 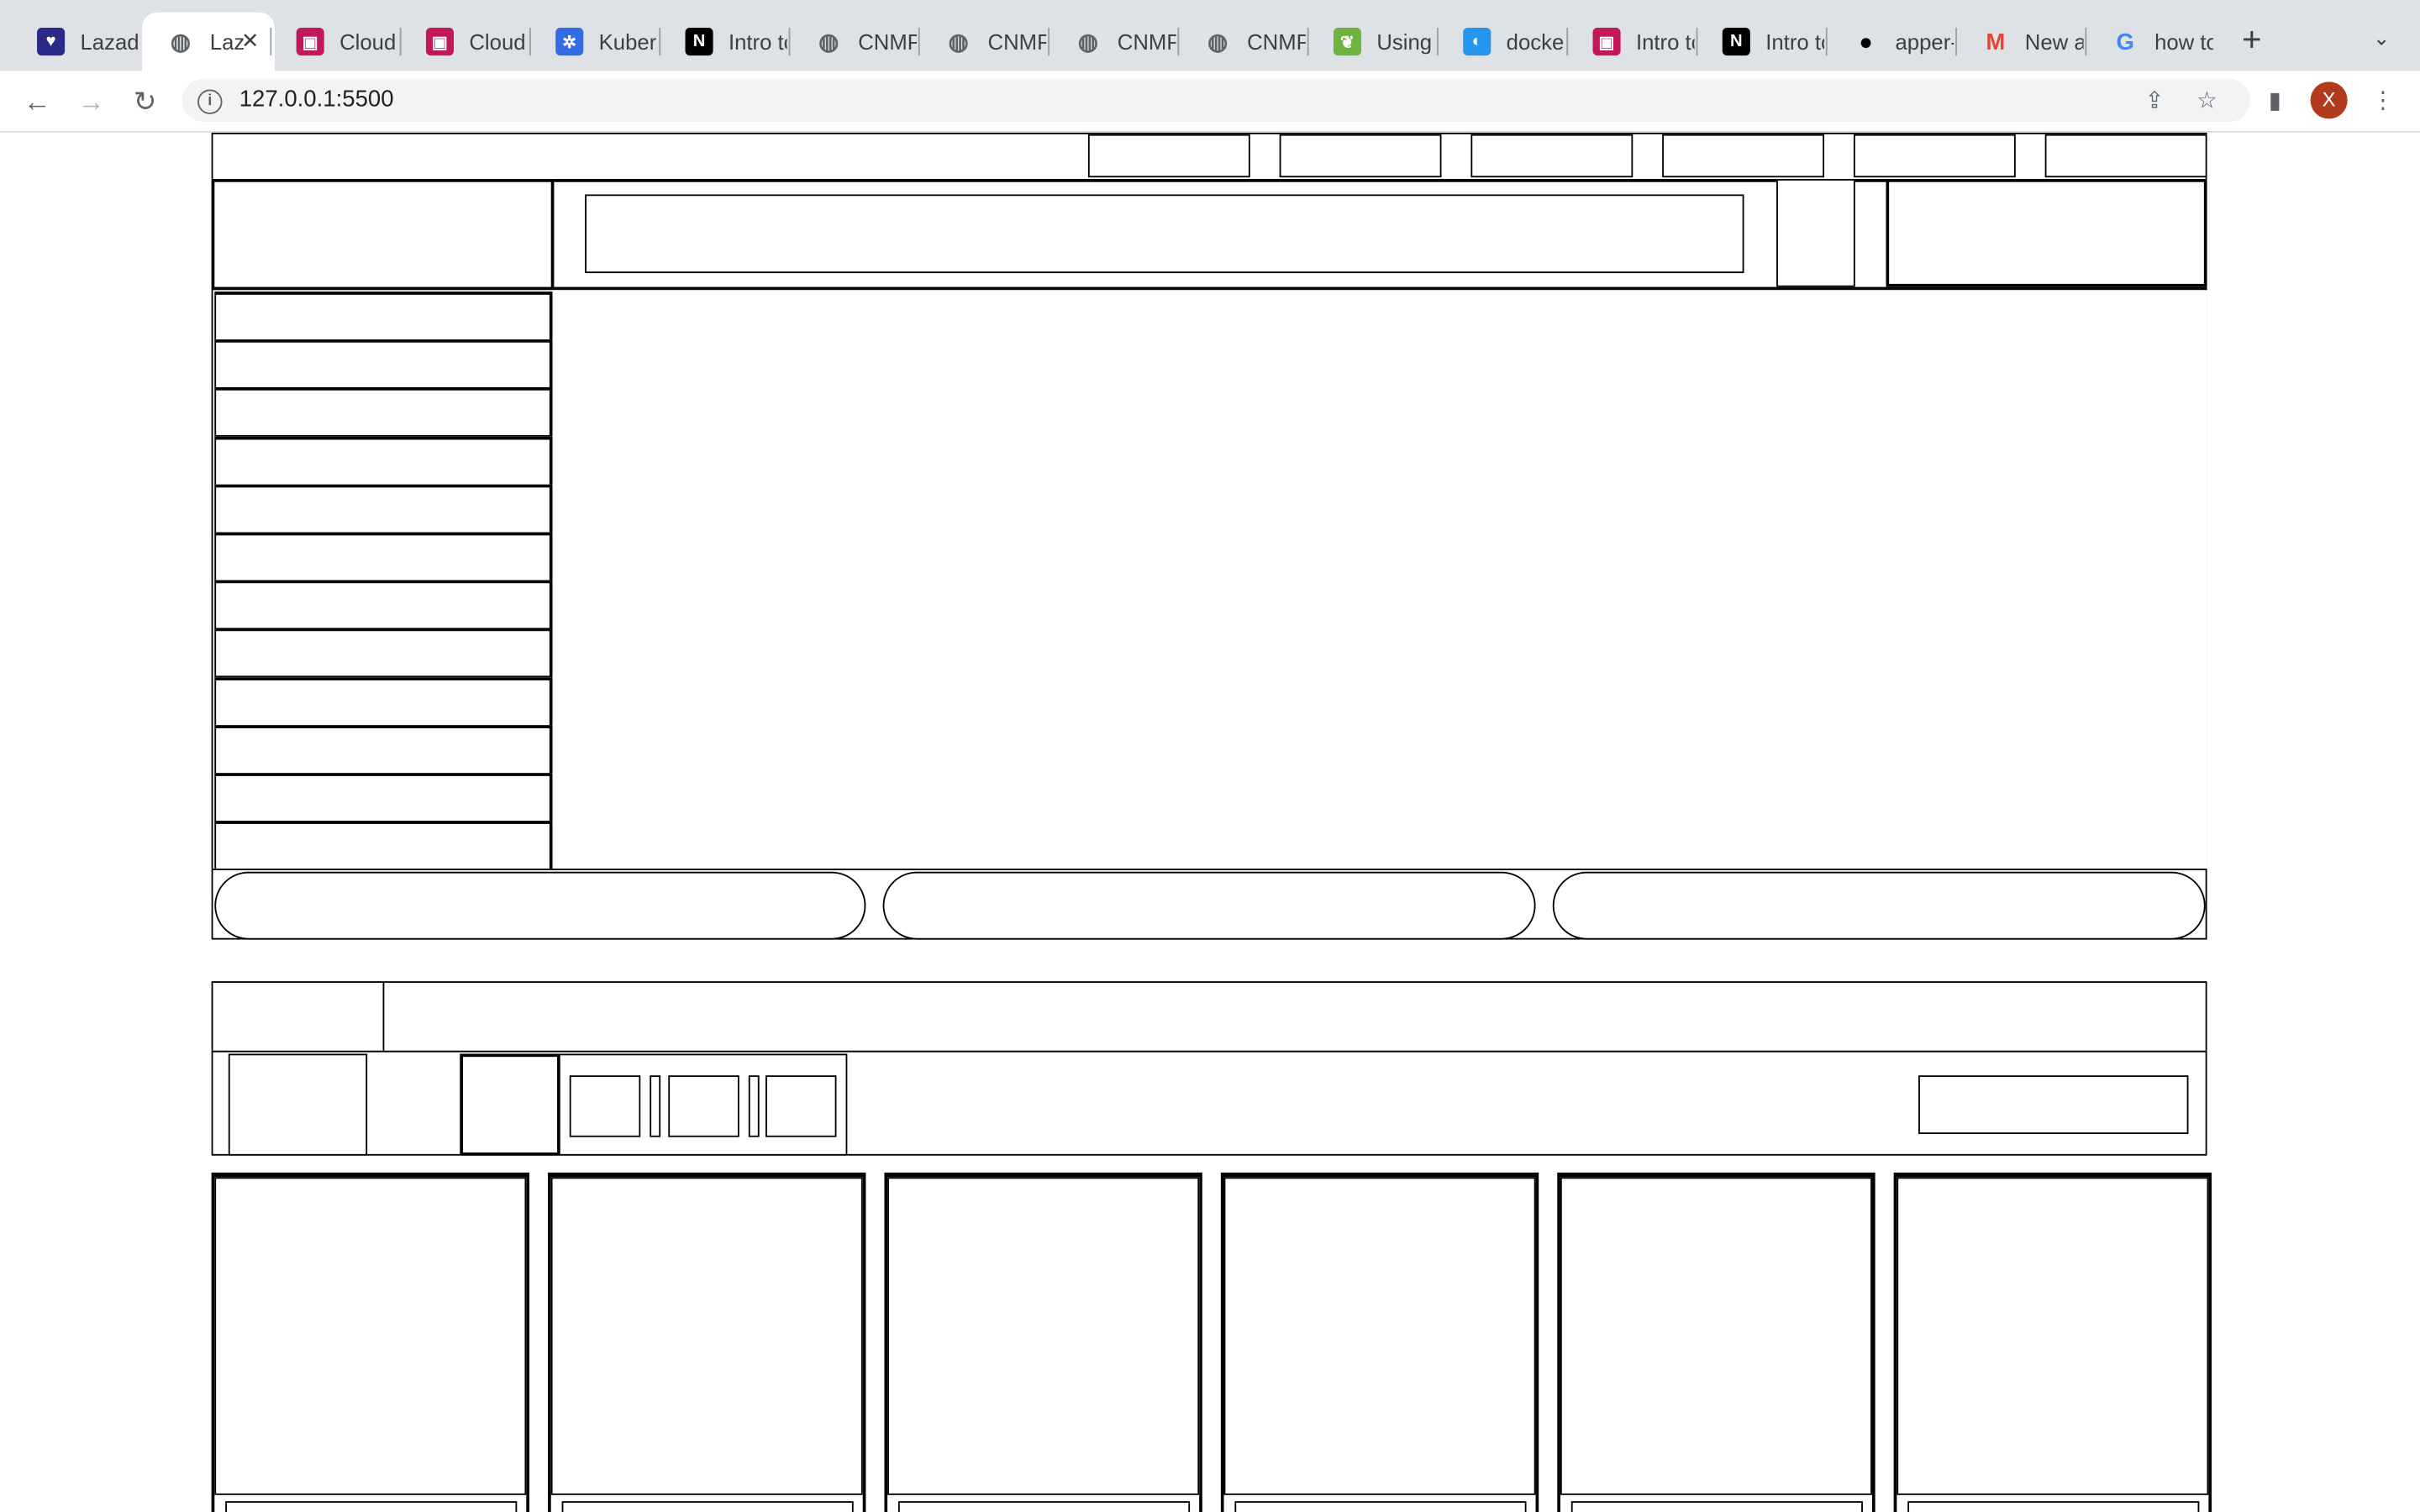 I want to click on browser-tab: ♥ Lazada, so click(x=76, y=42).